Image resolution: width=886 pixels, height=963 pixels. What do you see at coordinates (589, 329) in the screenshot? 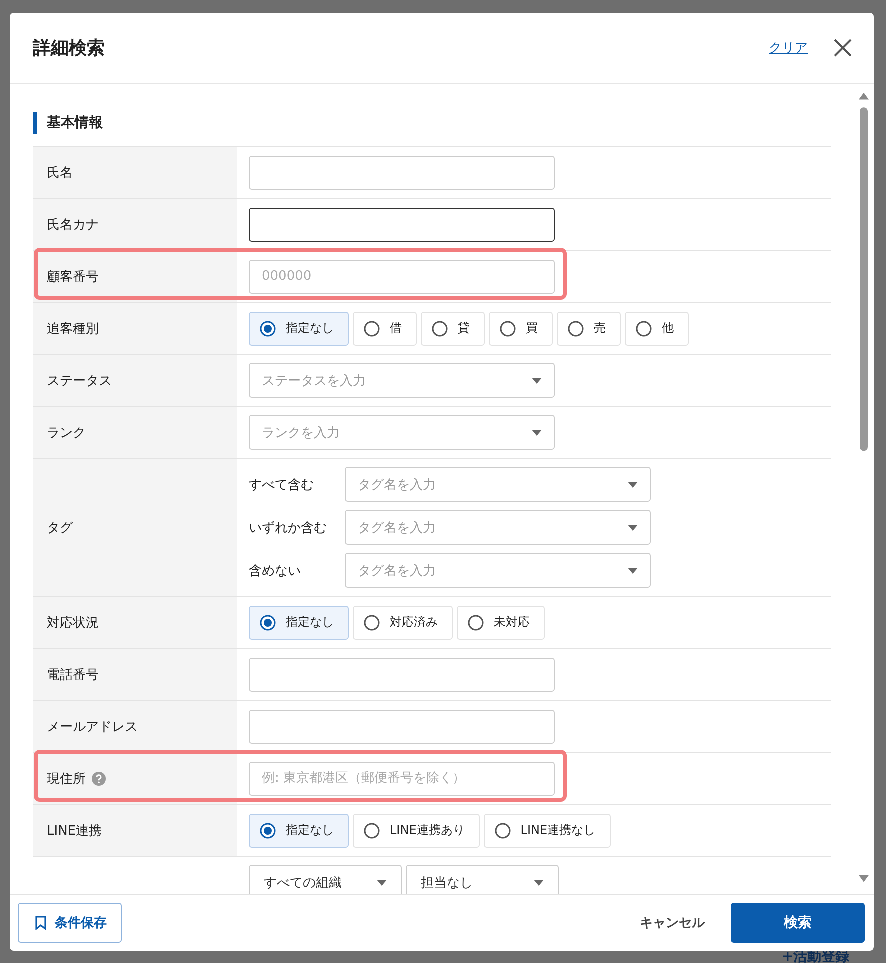
I see `radio-option: 売` at bounding box center [589, 329].